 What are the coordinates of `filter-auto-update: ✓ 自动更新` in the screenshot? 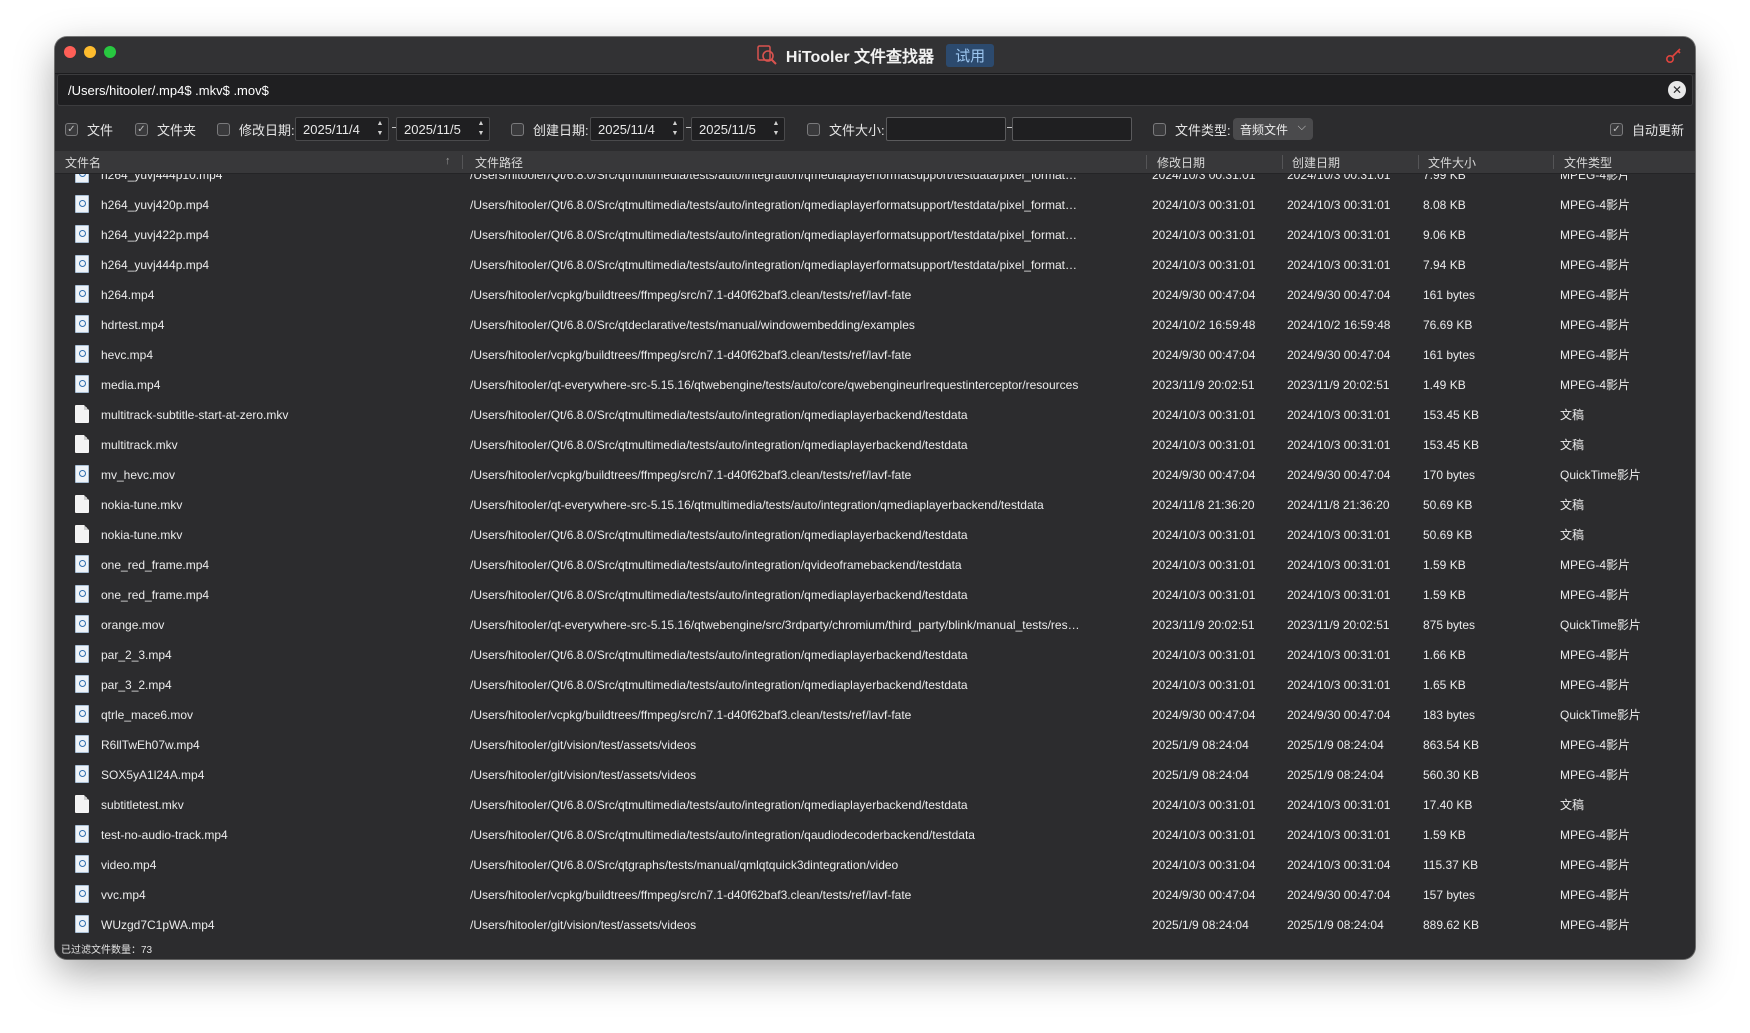 It's located at (1647, 129).